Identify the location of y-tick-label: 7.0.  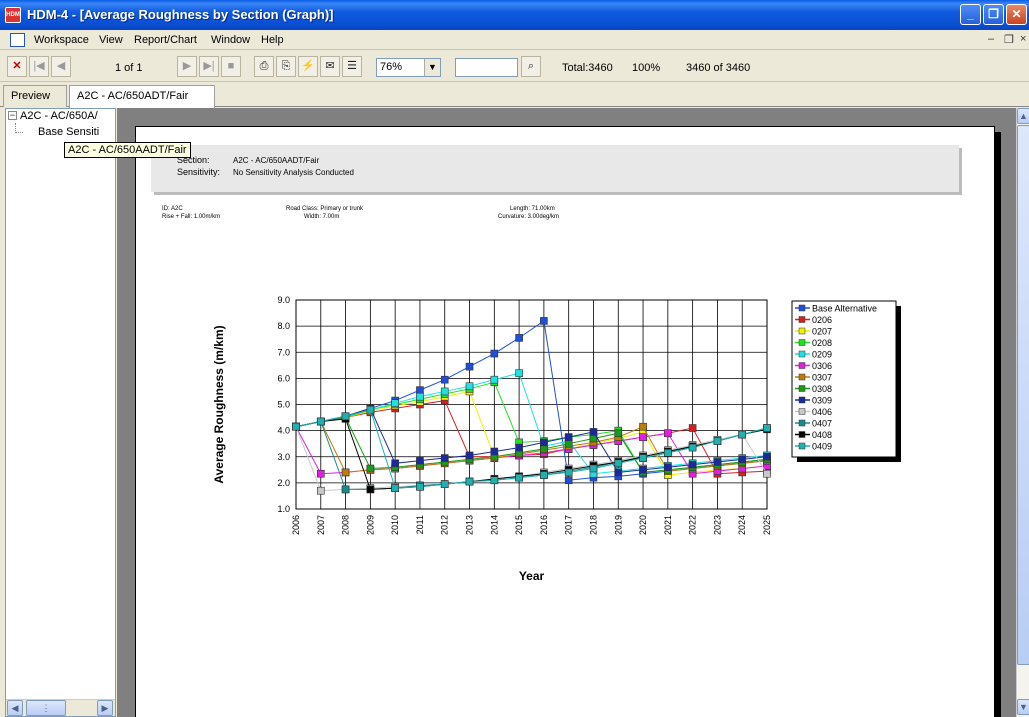
(283, 352).